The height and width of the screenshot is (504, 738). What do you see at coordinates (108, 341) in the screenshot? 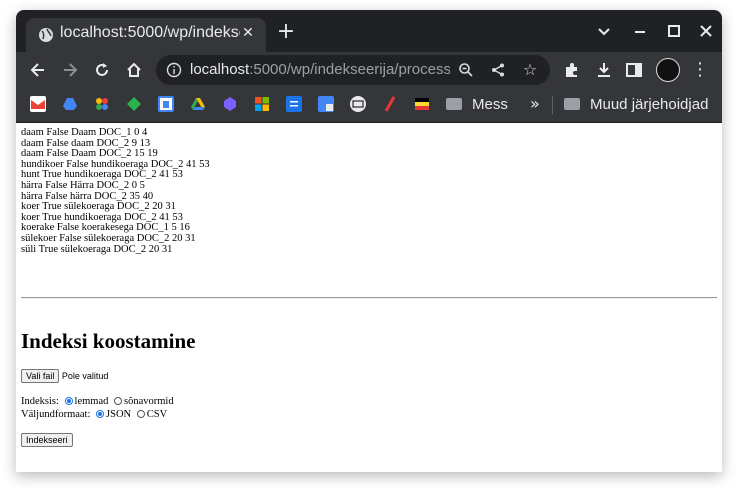
I see `page-heading: Indeksi koostamine` at bounding box center [108, 341].